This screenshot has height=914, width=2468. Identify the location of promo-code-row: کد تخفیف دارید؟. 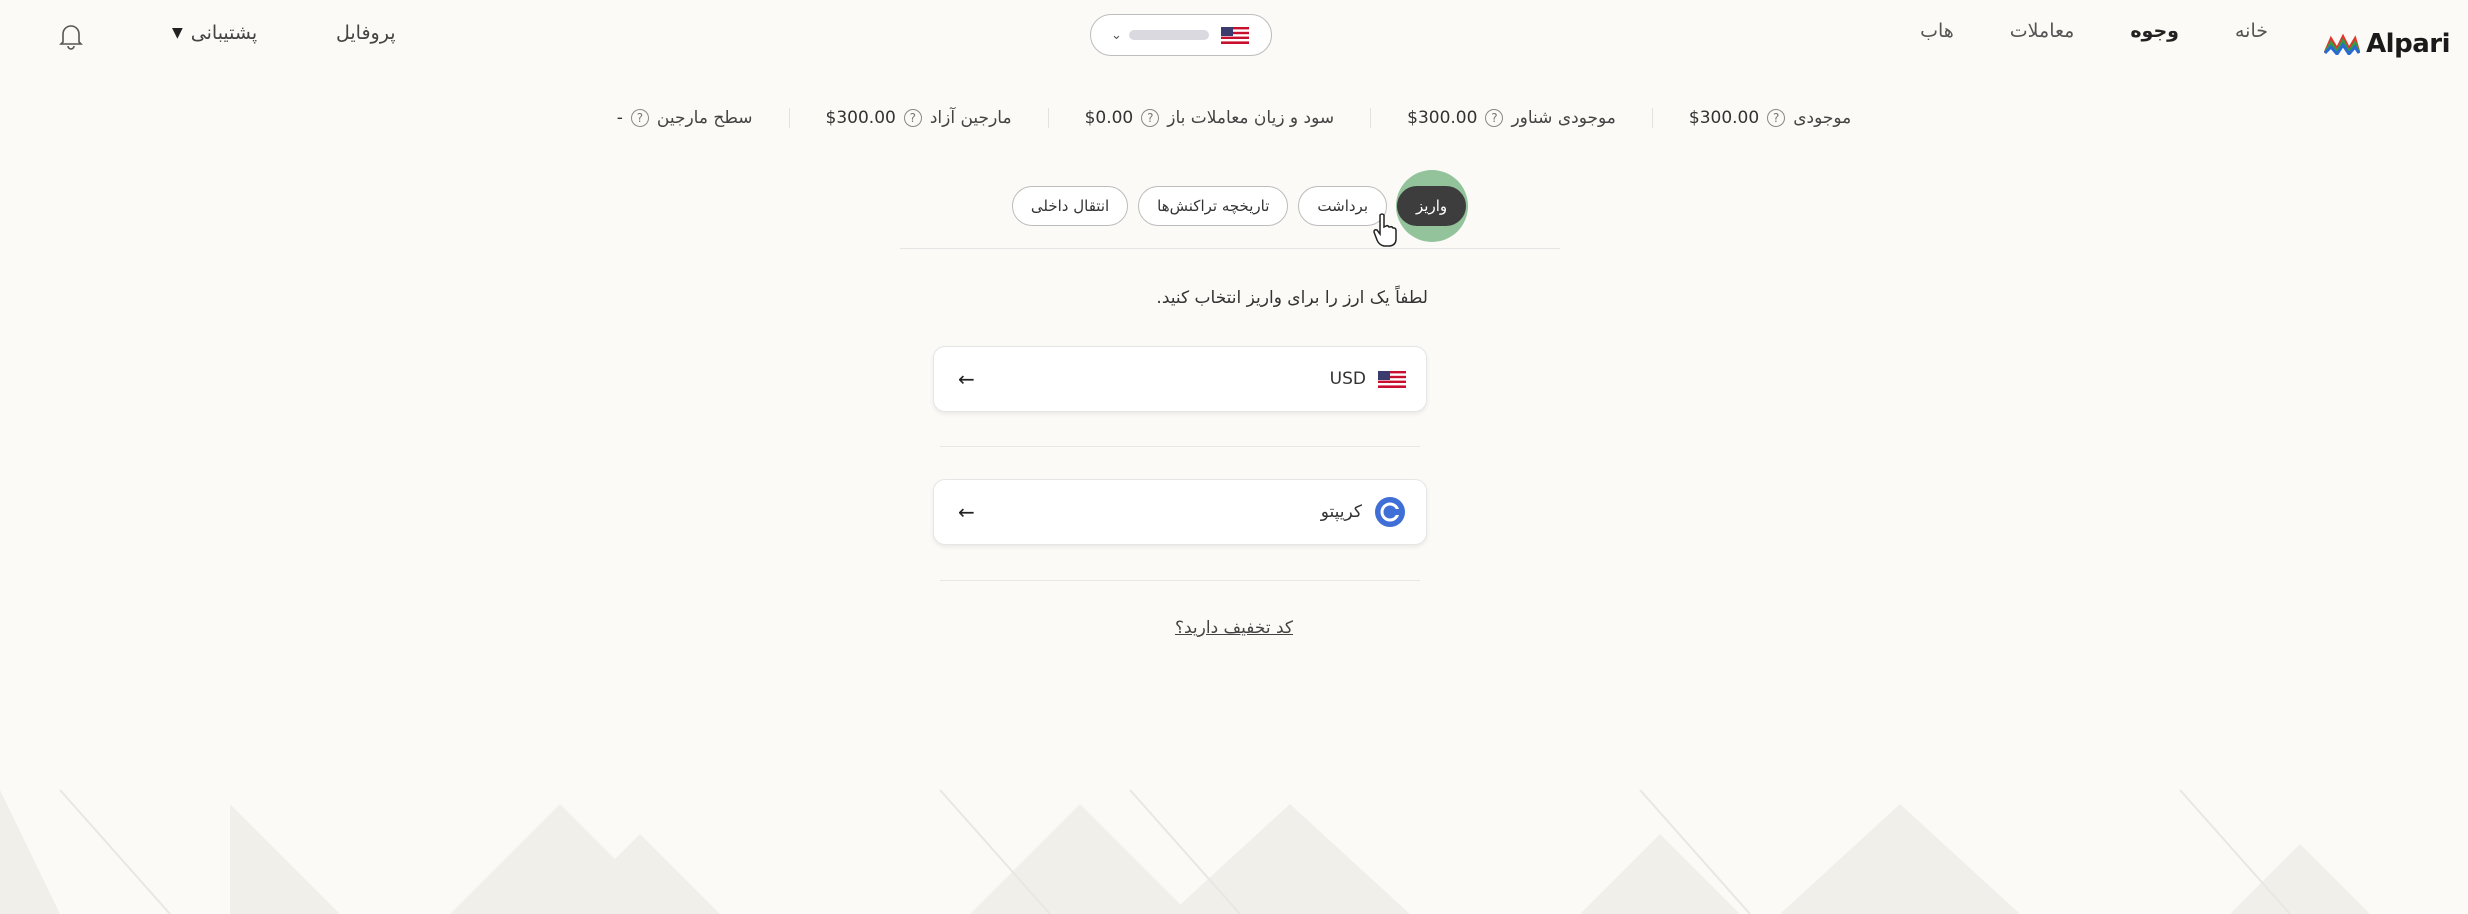
(1234, 628).